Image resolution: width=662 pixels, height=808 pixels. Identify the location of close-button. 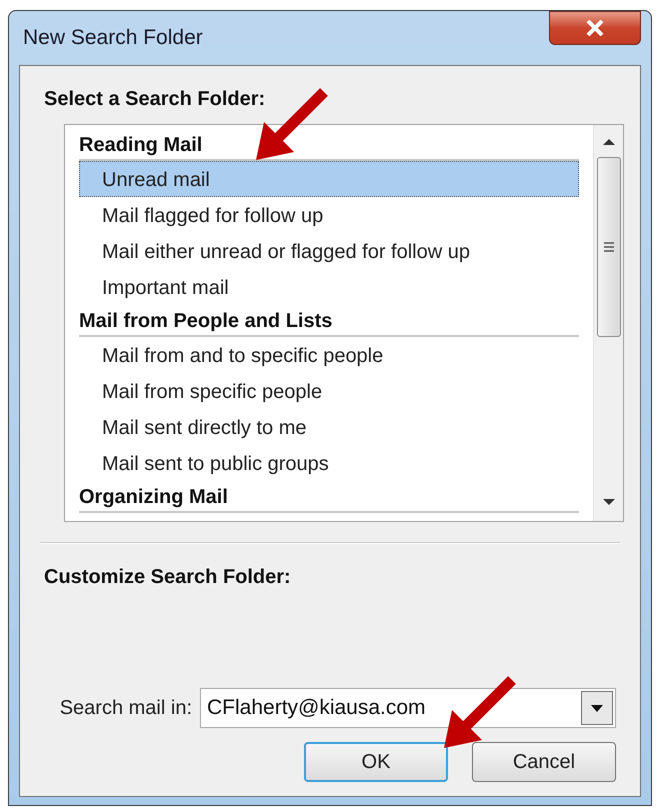
(595, 28).